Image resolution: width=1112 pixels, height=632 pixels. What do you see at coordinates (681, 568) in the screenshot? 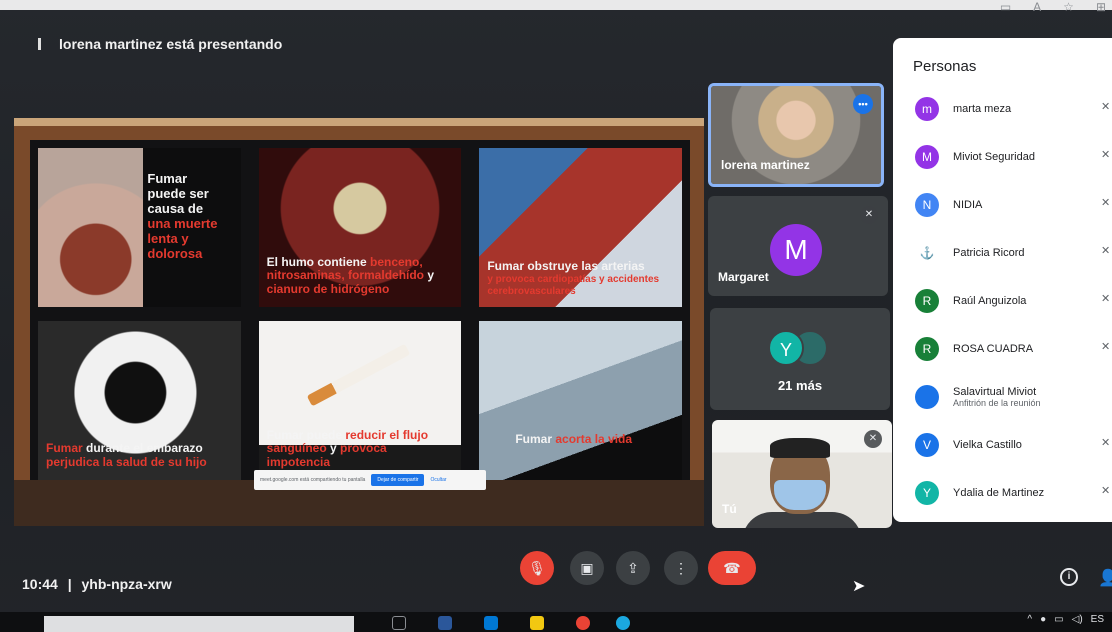
I see `more-options-button: ⋮` at bounding box center [681, 568].